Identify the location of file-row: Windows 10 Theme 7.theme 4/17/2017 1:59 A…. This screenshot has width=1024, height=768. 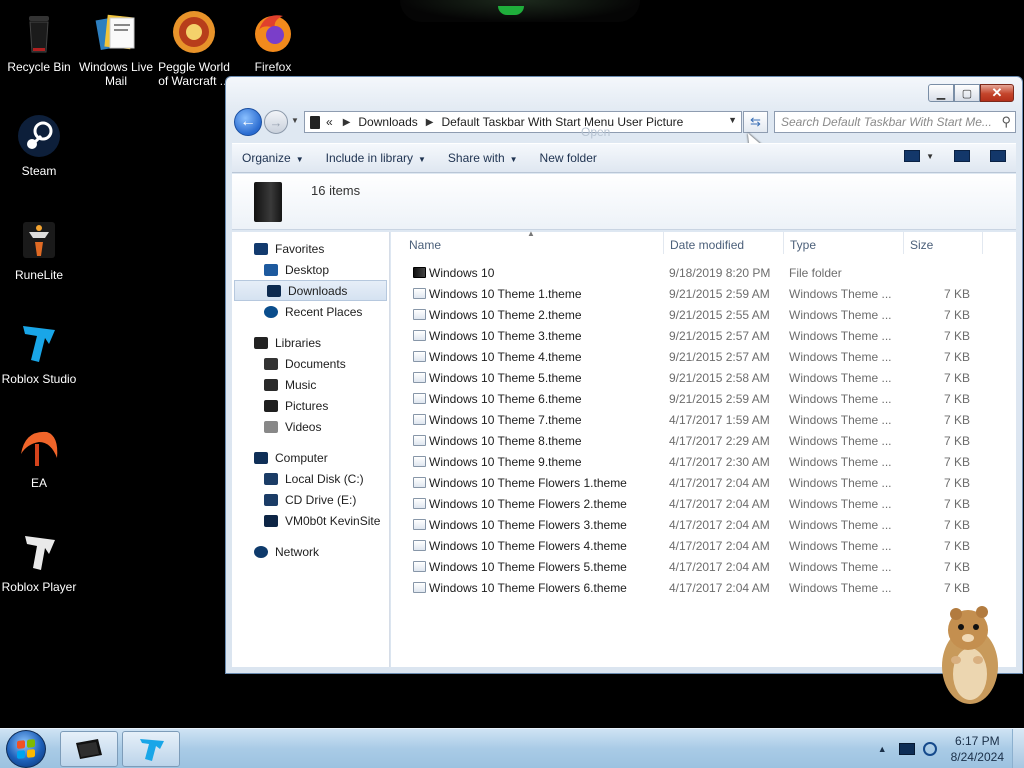
(703, 419).